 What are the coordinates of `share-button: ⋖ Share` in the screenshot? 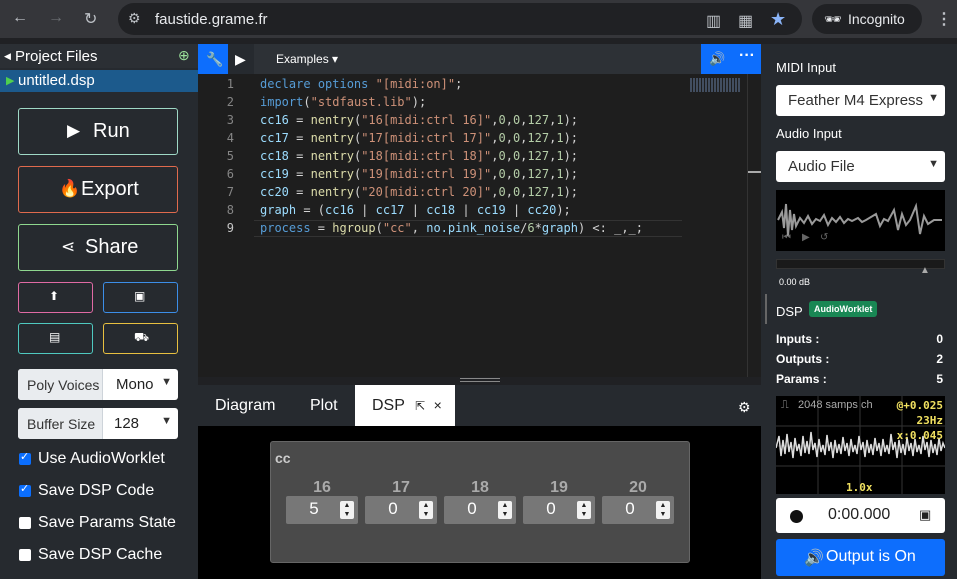 It's located at (98, 247).